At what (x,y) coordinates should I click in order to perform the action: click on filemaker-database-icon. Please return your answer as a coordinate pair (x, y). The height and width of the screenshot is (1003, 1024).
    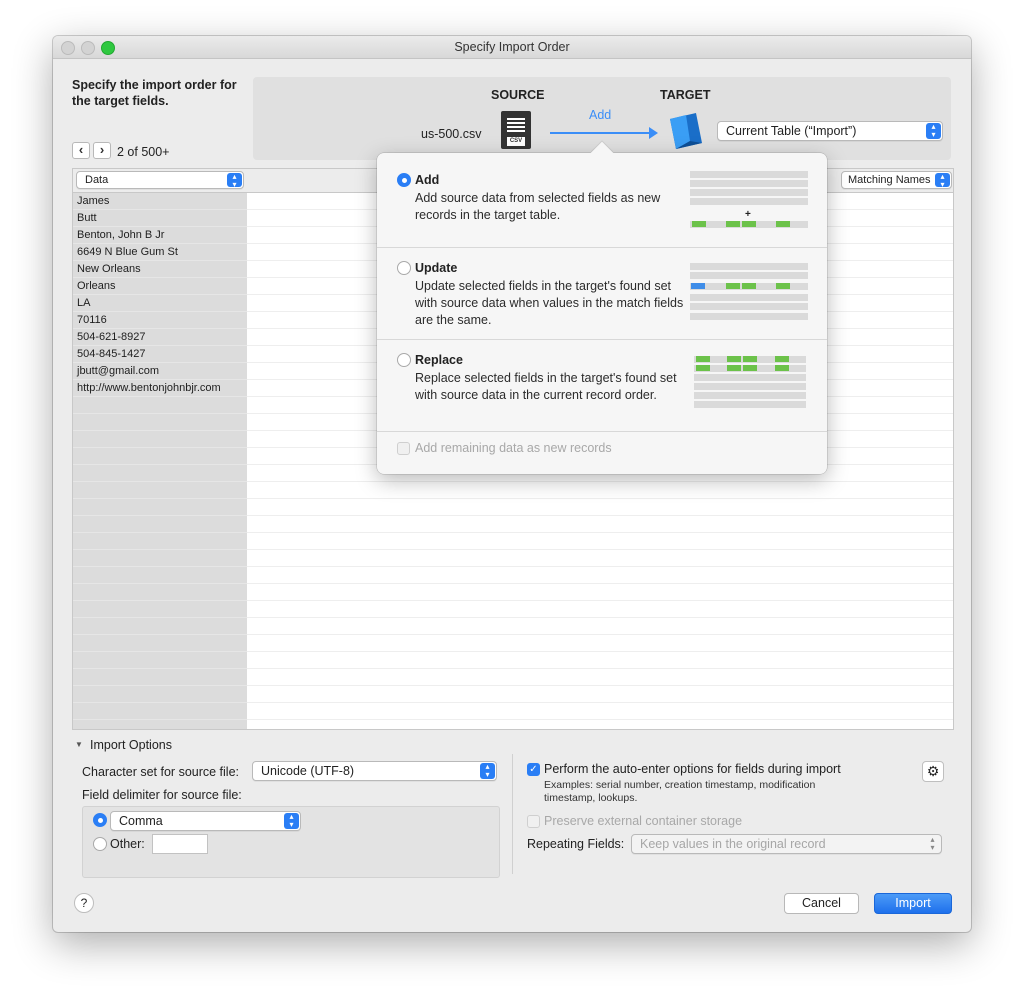
    Looking at the image, I should click on (686, 131).